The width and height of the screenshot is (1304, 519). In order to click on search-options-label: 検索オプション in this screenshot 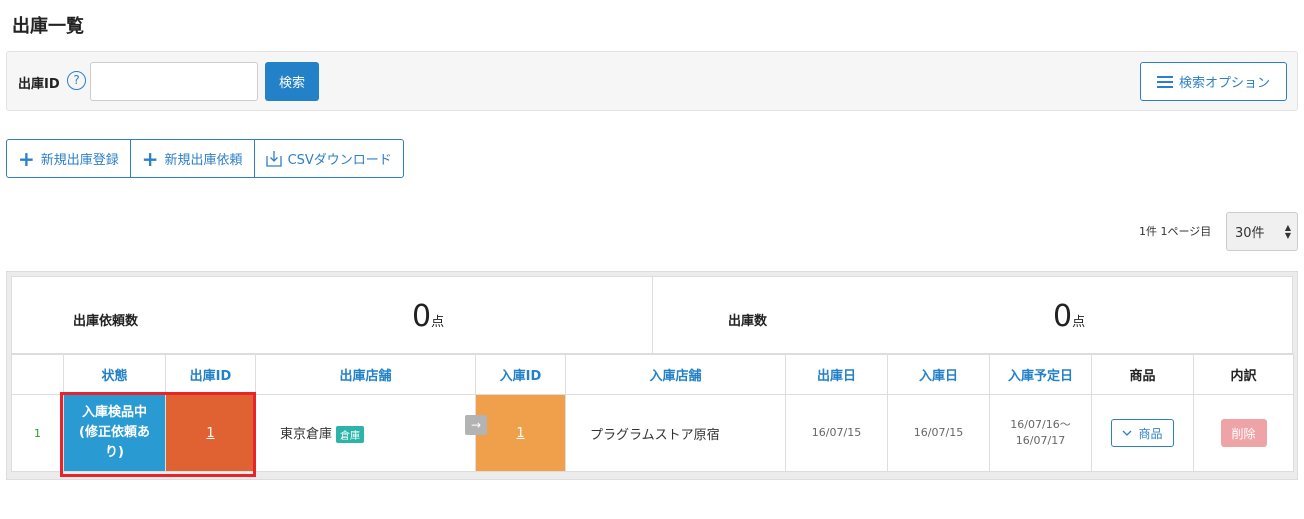, I will do `click(1224, 83)`.